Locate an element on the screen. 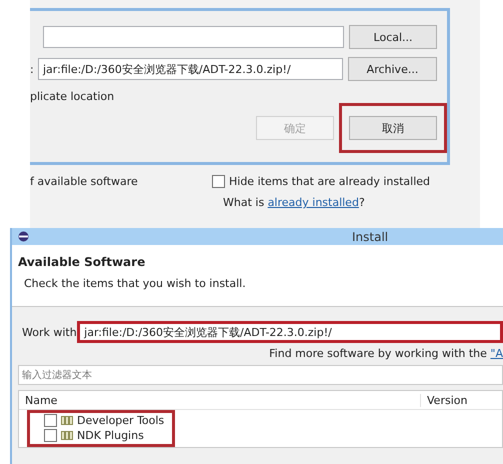 Image resolution: width=503 pixels, height=464 pixels. column-header: Version is located at coordinates (444, 400).